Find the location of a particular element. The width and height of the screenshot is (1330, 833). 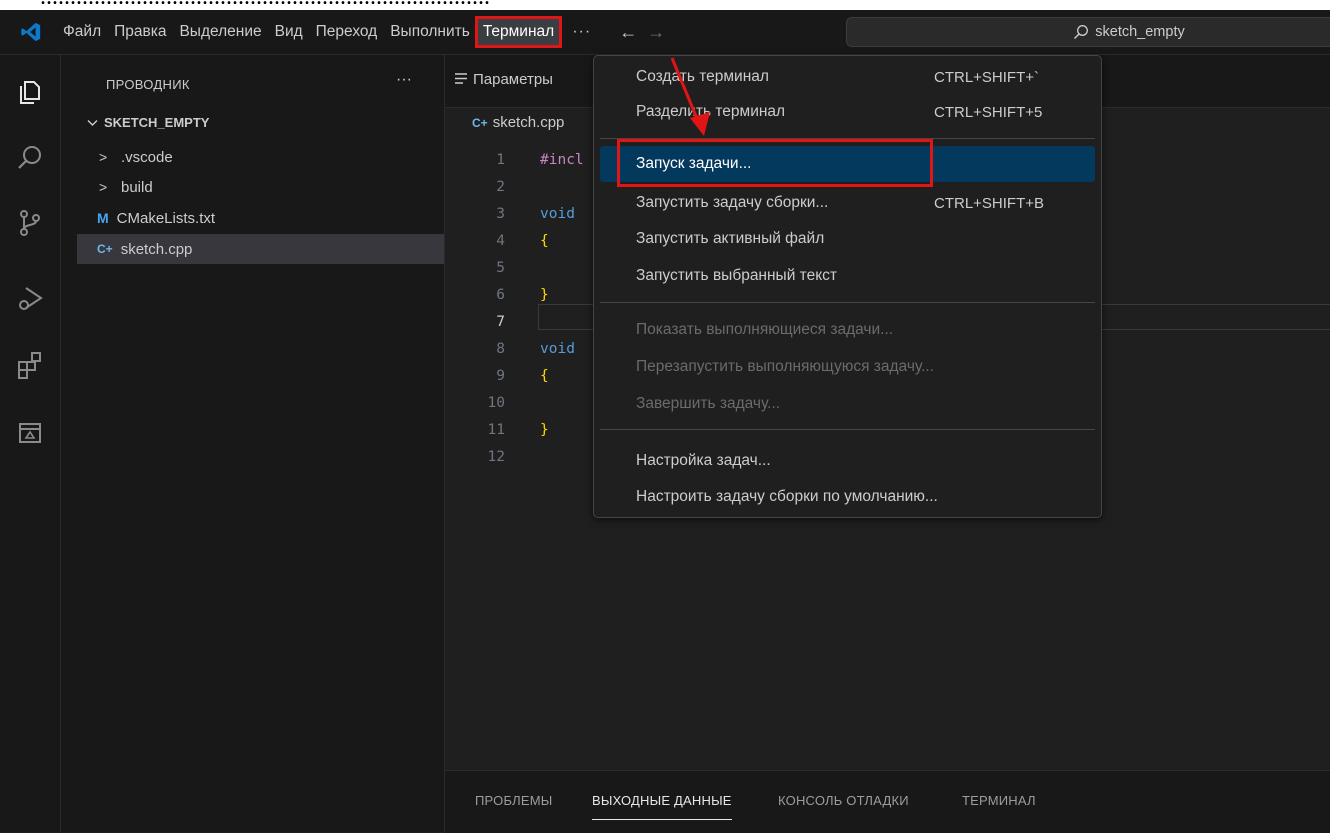

line-number: 6 is located at coordinates (500, 295).